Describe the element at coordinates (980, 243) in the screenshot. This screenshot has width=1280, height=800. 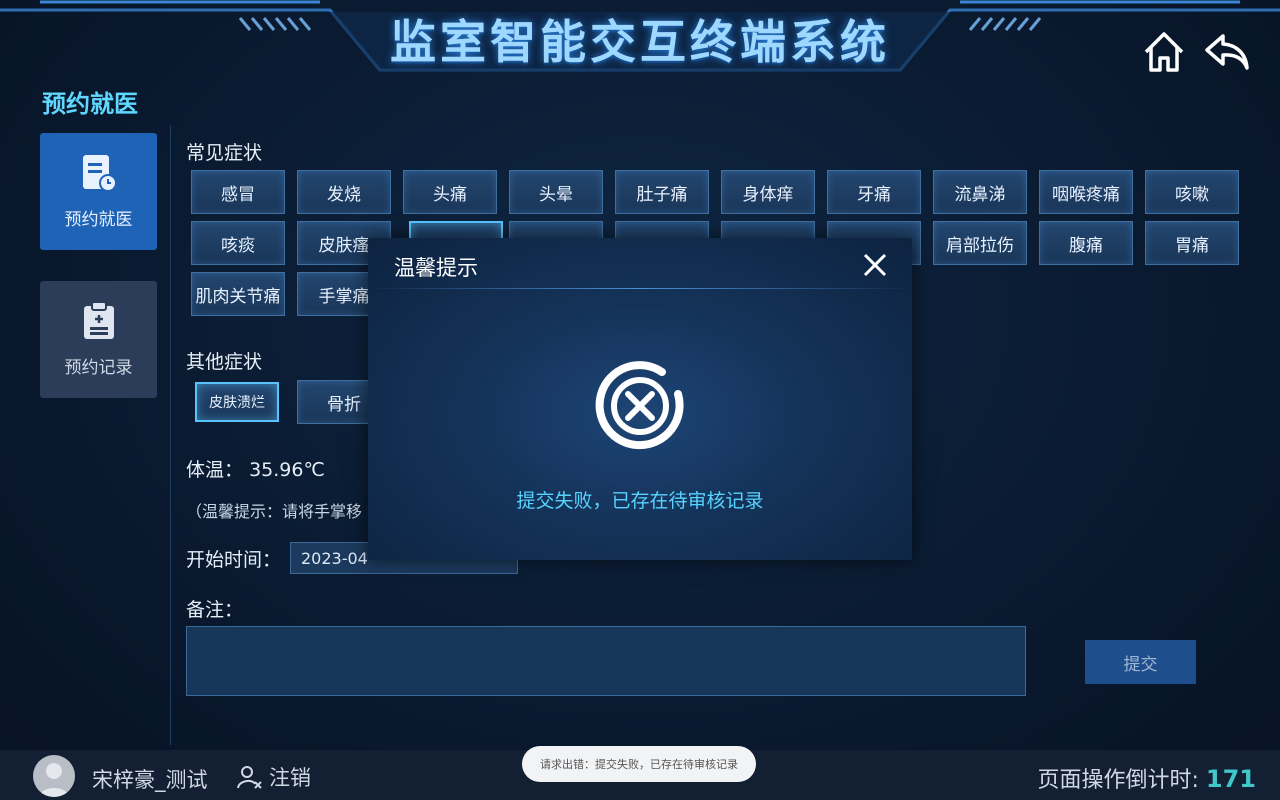
I see `symptom-chip: 肩部拉伤` at that location.